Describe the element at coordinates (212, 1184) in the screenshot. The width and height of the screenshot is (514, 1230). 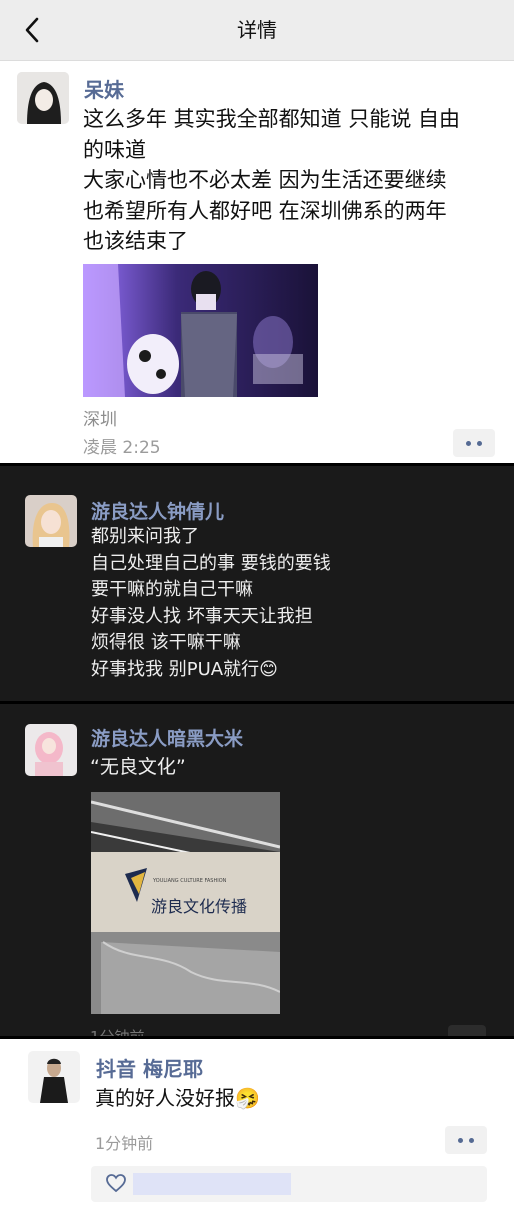
I see `liker-name-redacted` at that location.